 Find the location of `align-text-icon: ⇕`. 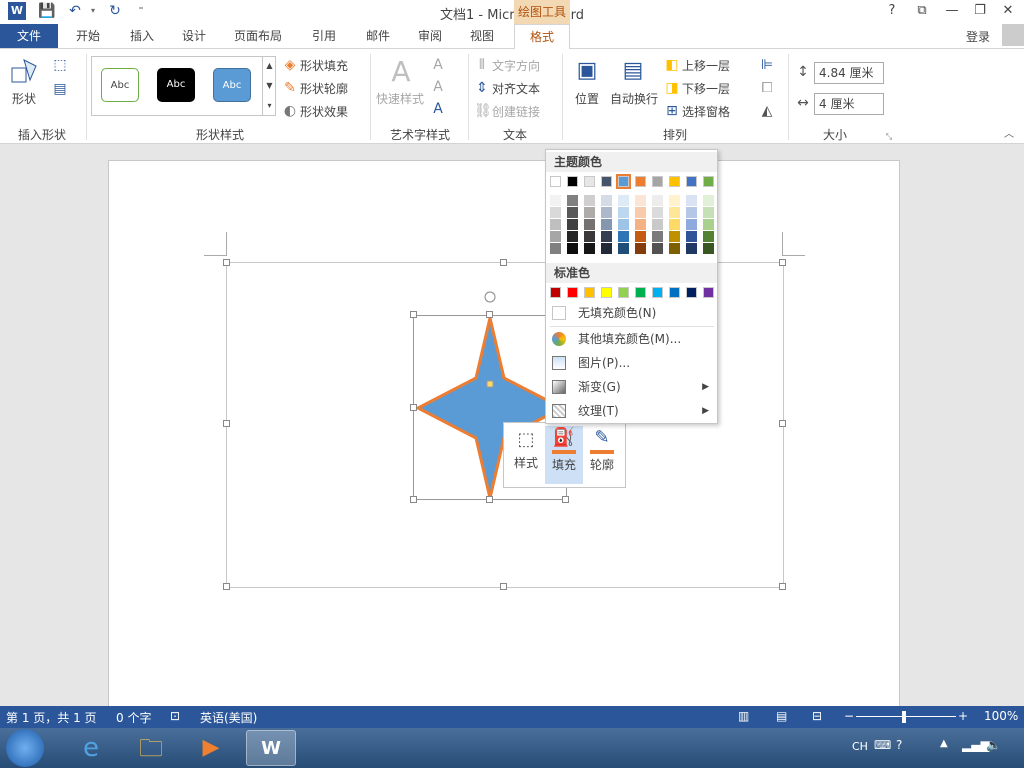

align-text-icon: ⇕ is located at coordinates (482, 88).